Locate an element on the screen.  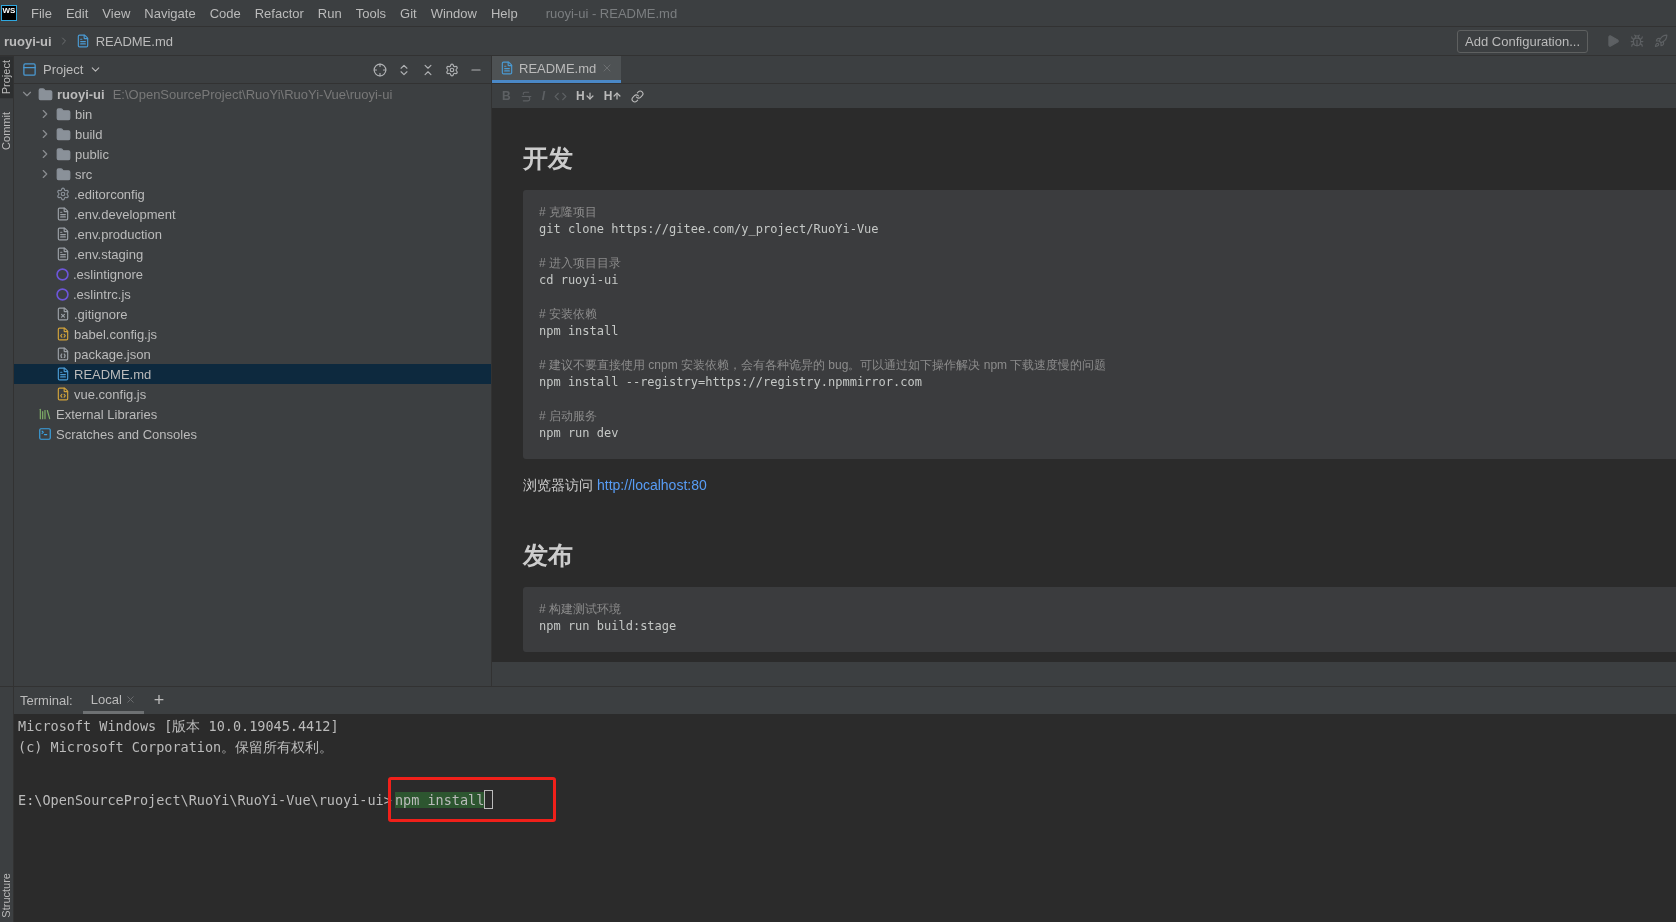
item-label: Scratches and Consoles is located at coordinates (126, 434).